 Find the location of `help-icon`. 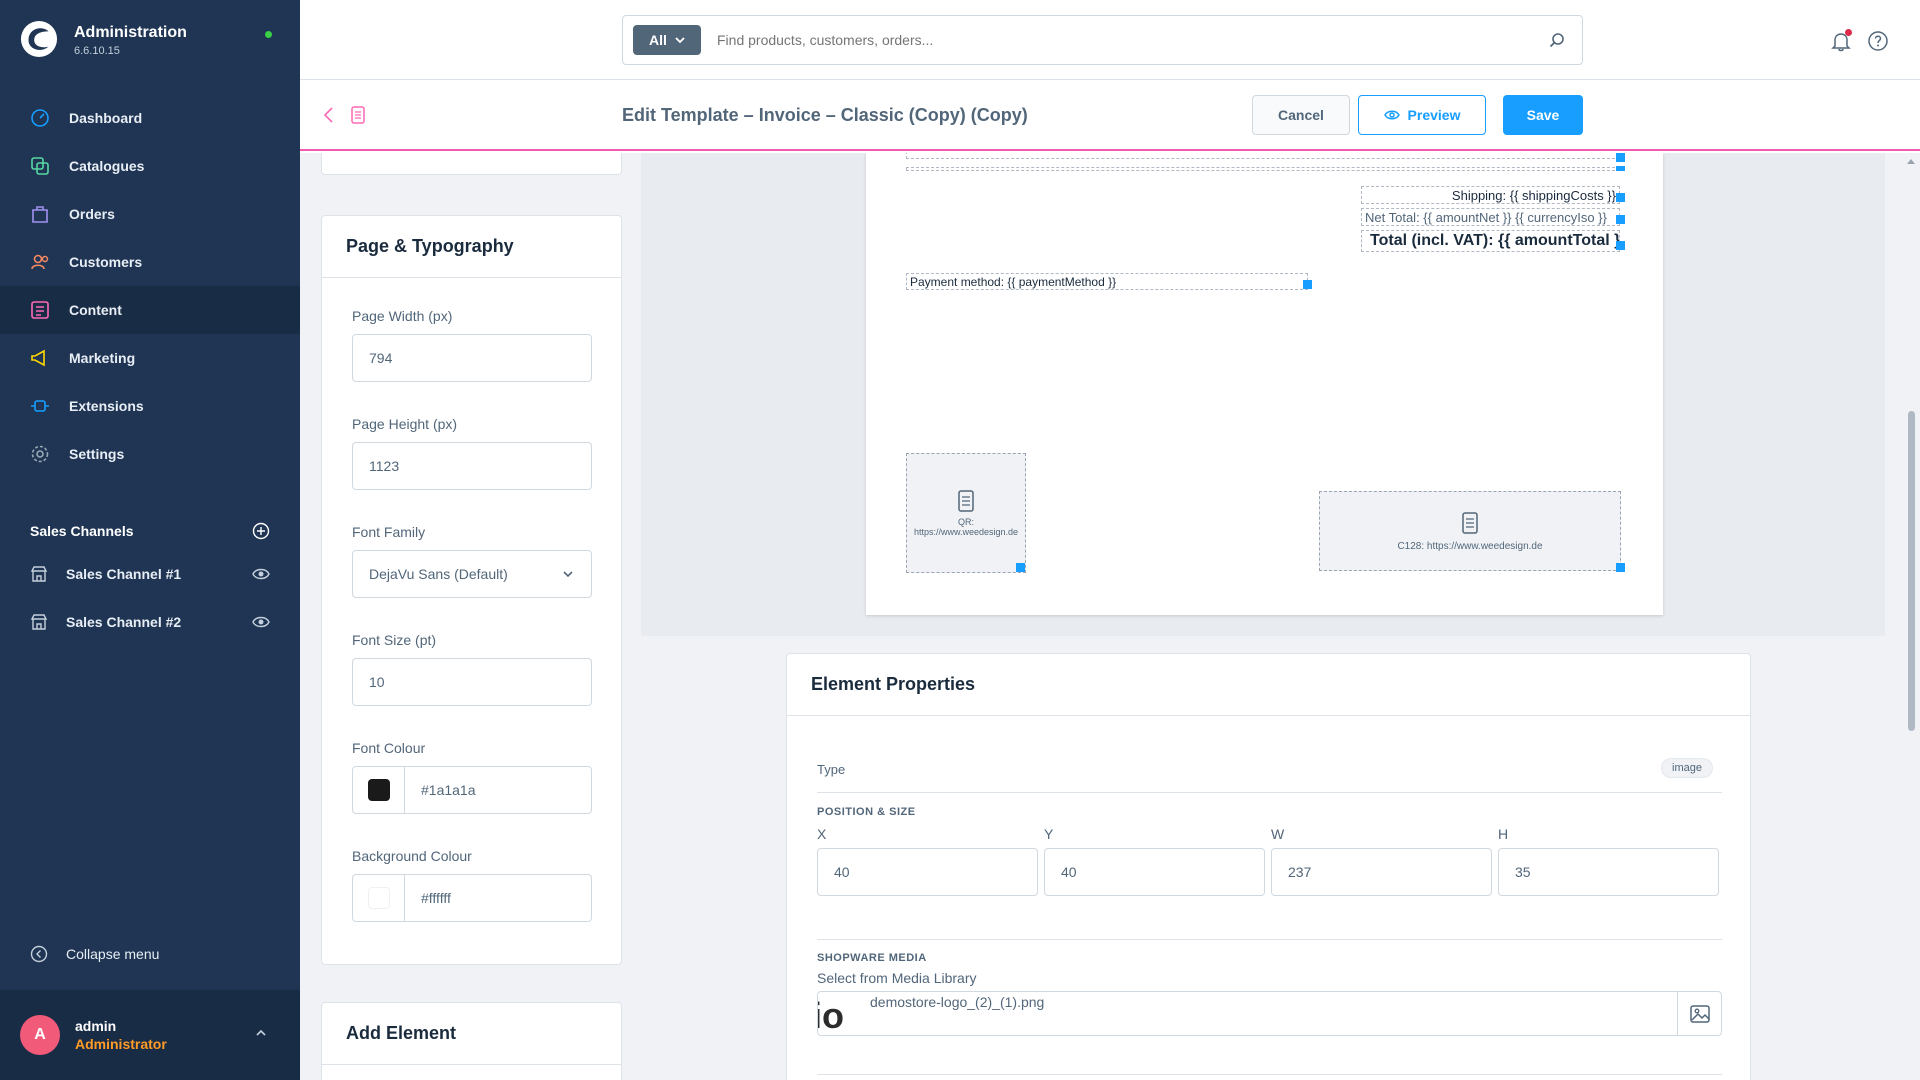

help-icon is located at coordinates (1878, 41).